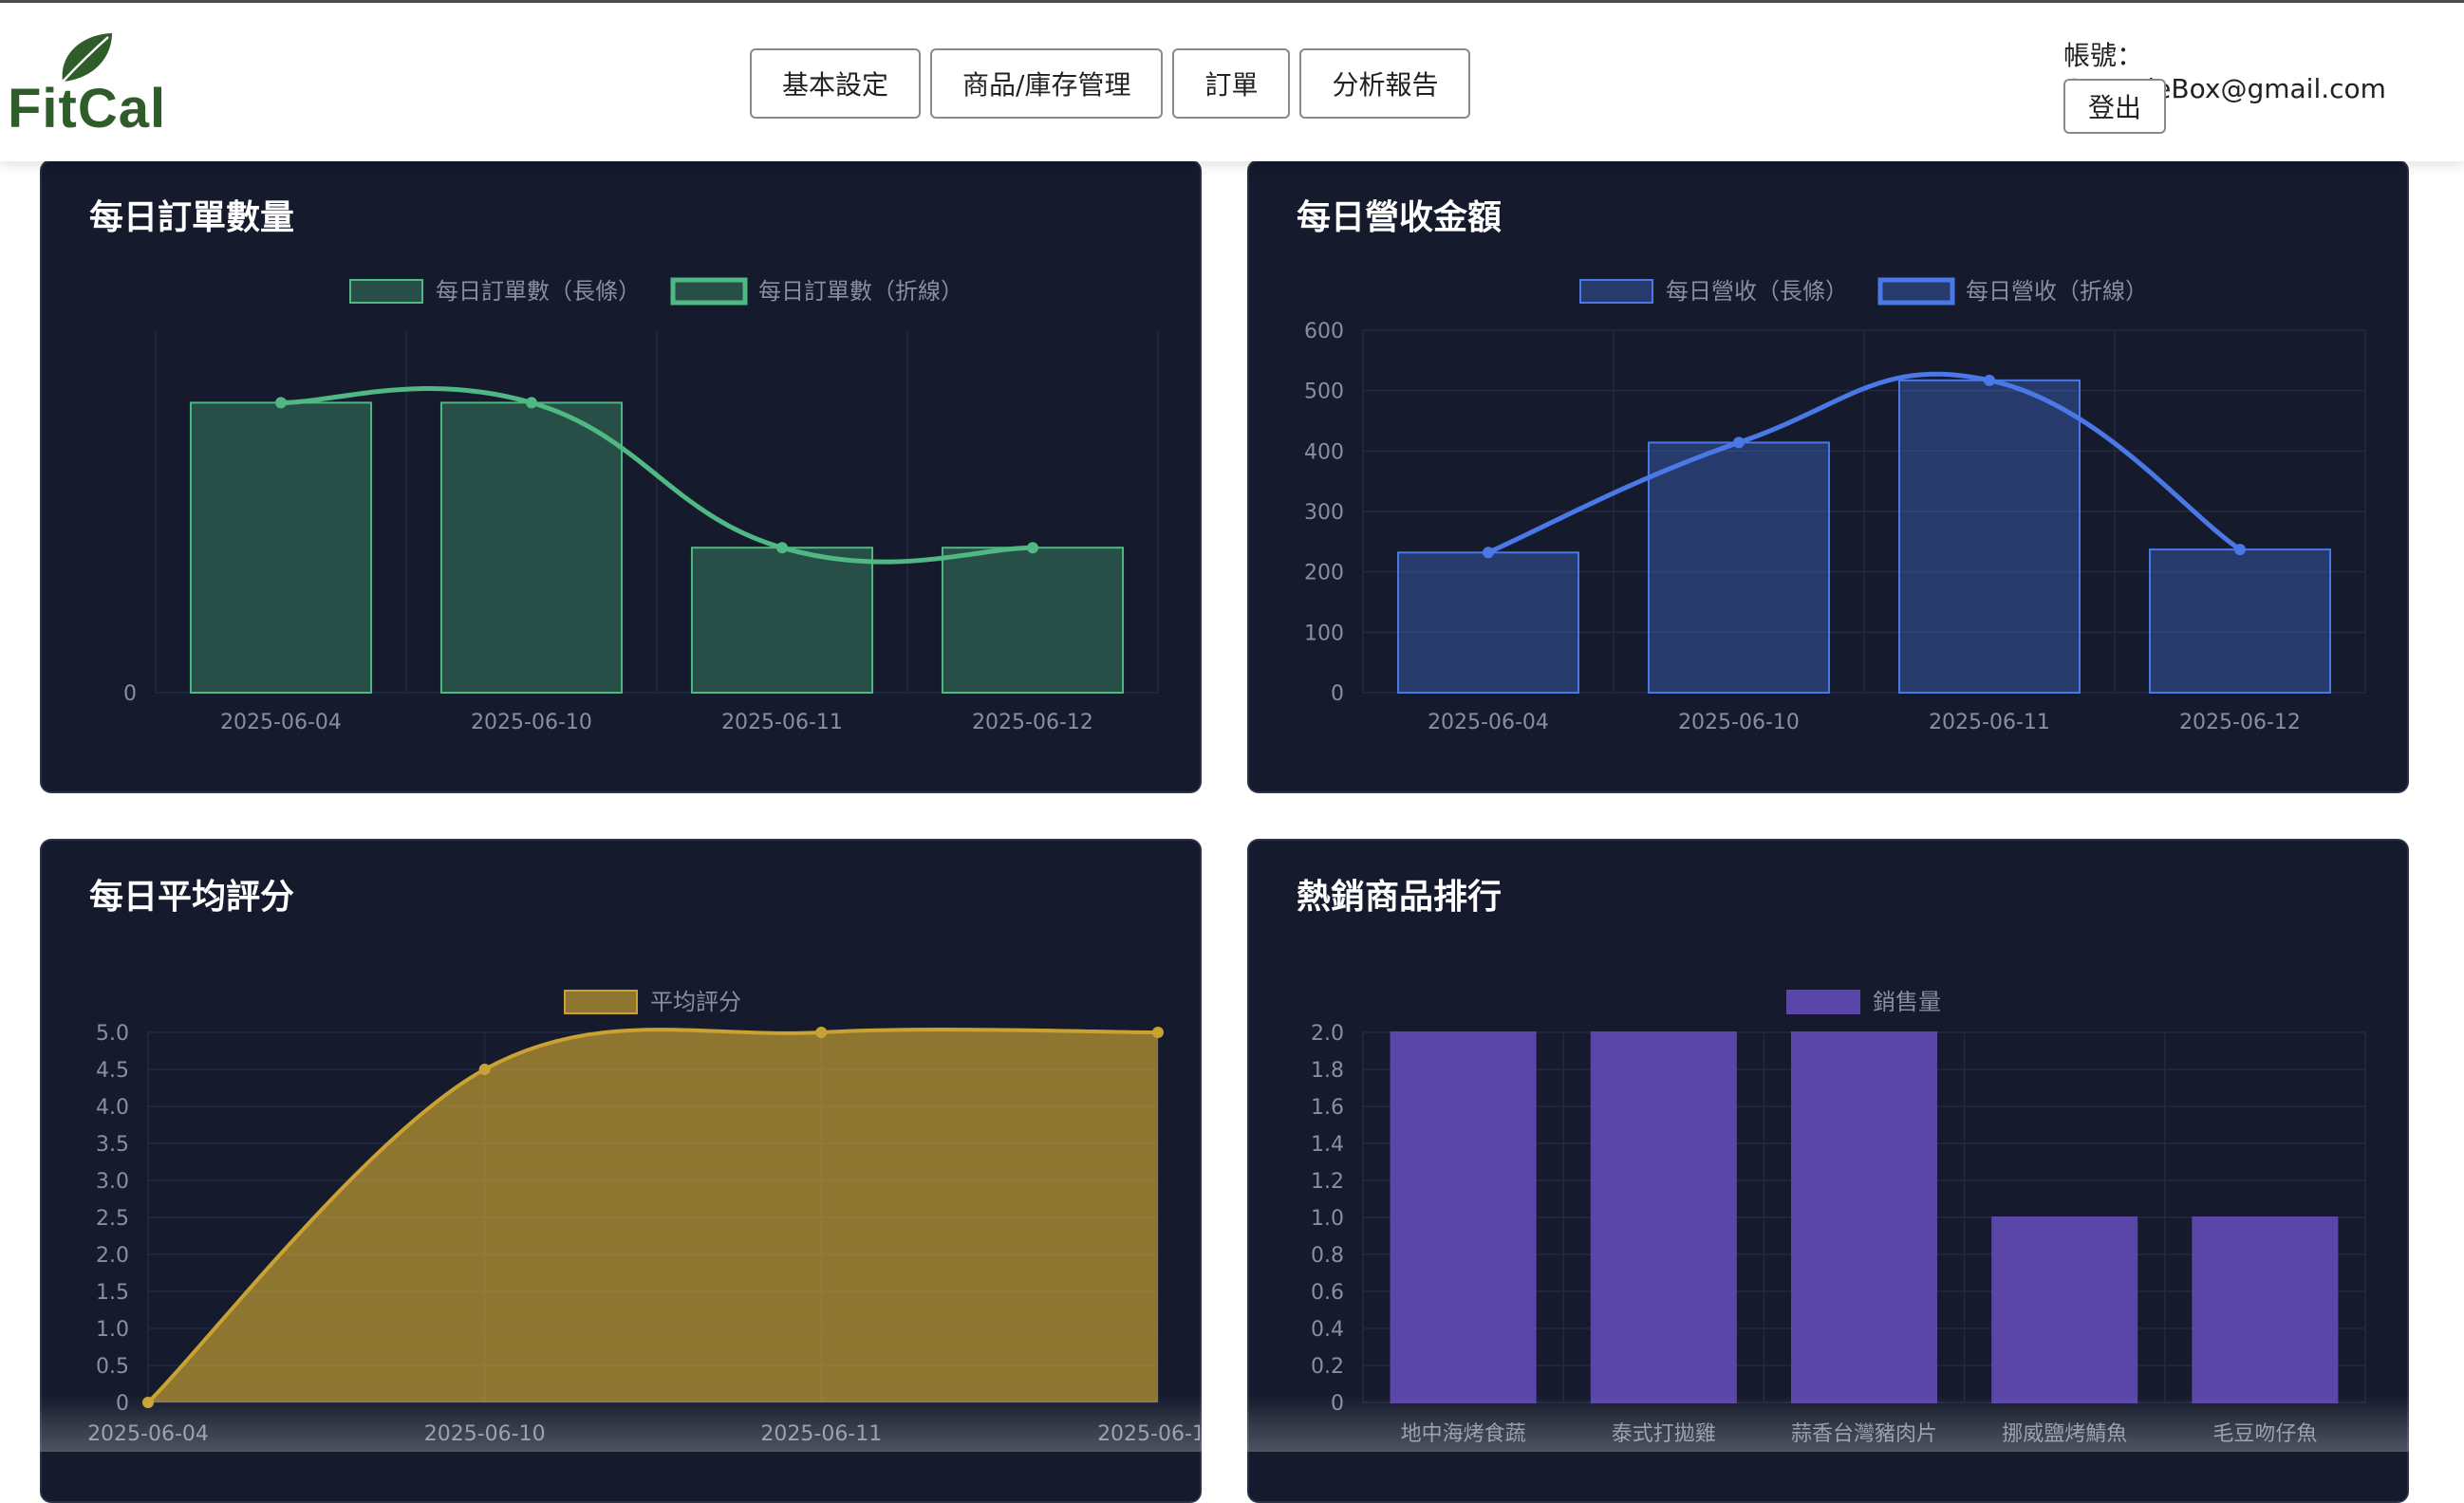 Image resolution: width=2464 pixels, height=1503 pixels. What do you see at coordinates (1328, 1108) in the screenshot?
I see `y-tick-label: 1.6` at bounding box center [1328, 1108].